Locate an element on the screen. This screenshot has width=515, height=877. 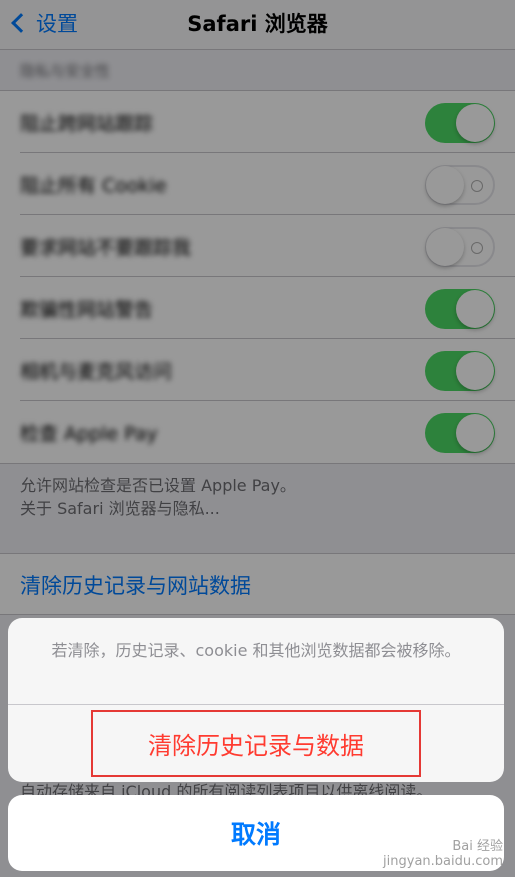
watermark: Bai 经验 jingyan.baidu.com is located at coordinates (443, 854).